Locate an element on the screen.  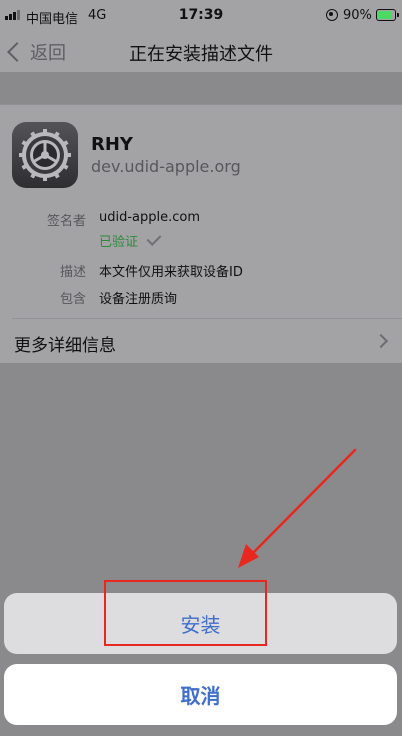
annotation-arrow is located at coordinates (297, 508).